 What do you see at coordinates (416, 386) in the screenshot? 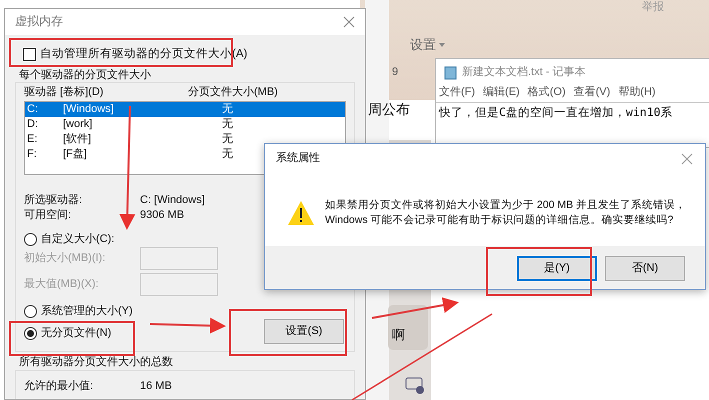
I see `chat-icon` at bounding box center [416, 386].